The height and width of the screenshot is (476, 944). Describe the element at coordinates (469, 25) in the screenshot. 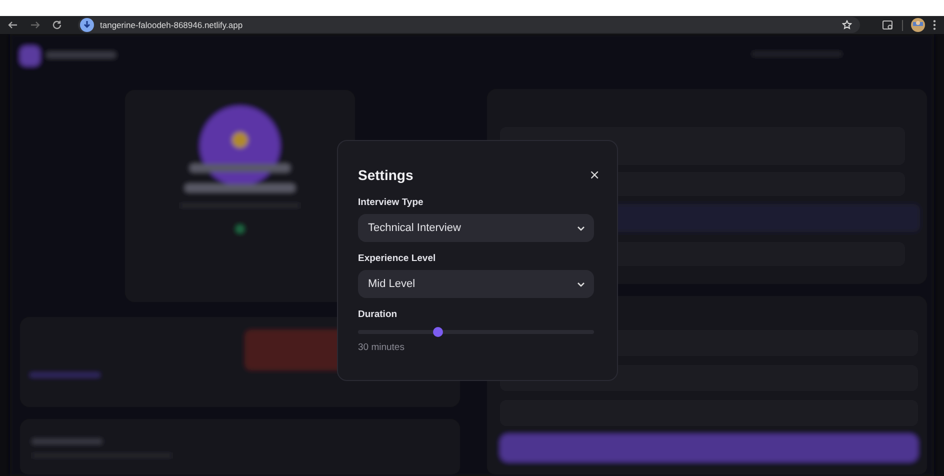

I see `address-bar: tangerine-faloodeh-868946.netlify.app` at that location.